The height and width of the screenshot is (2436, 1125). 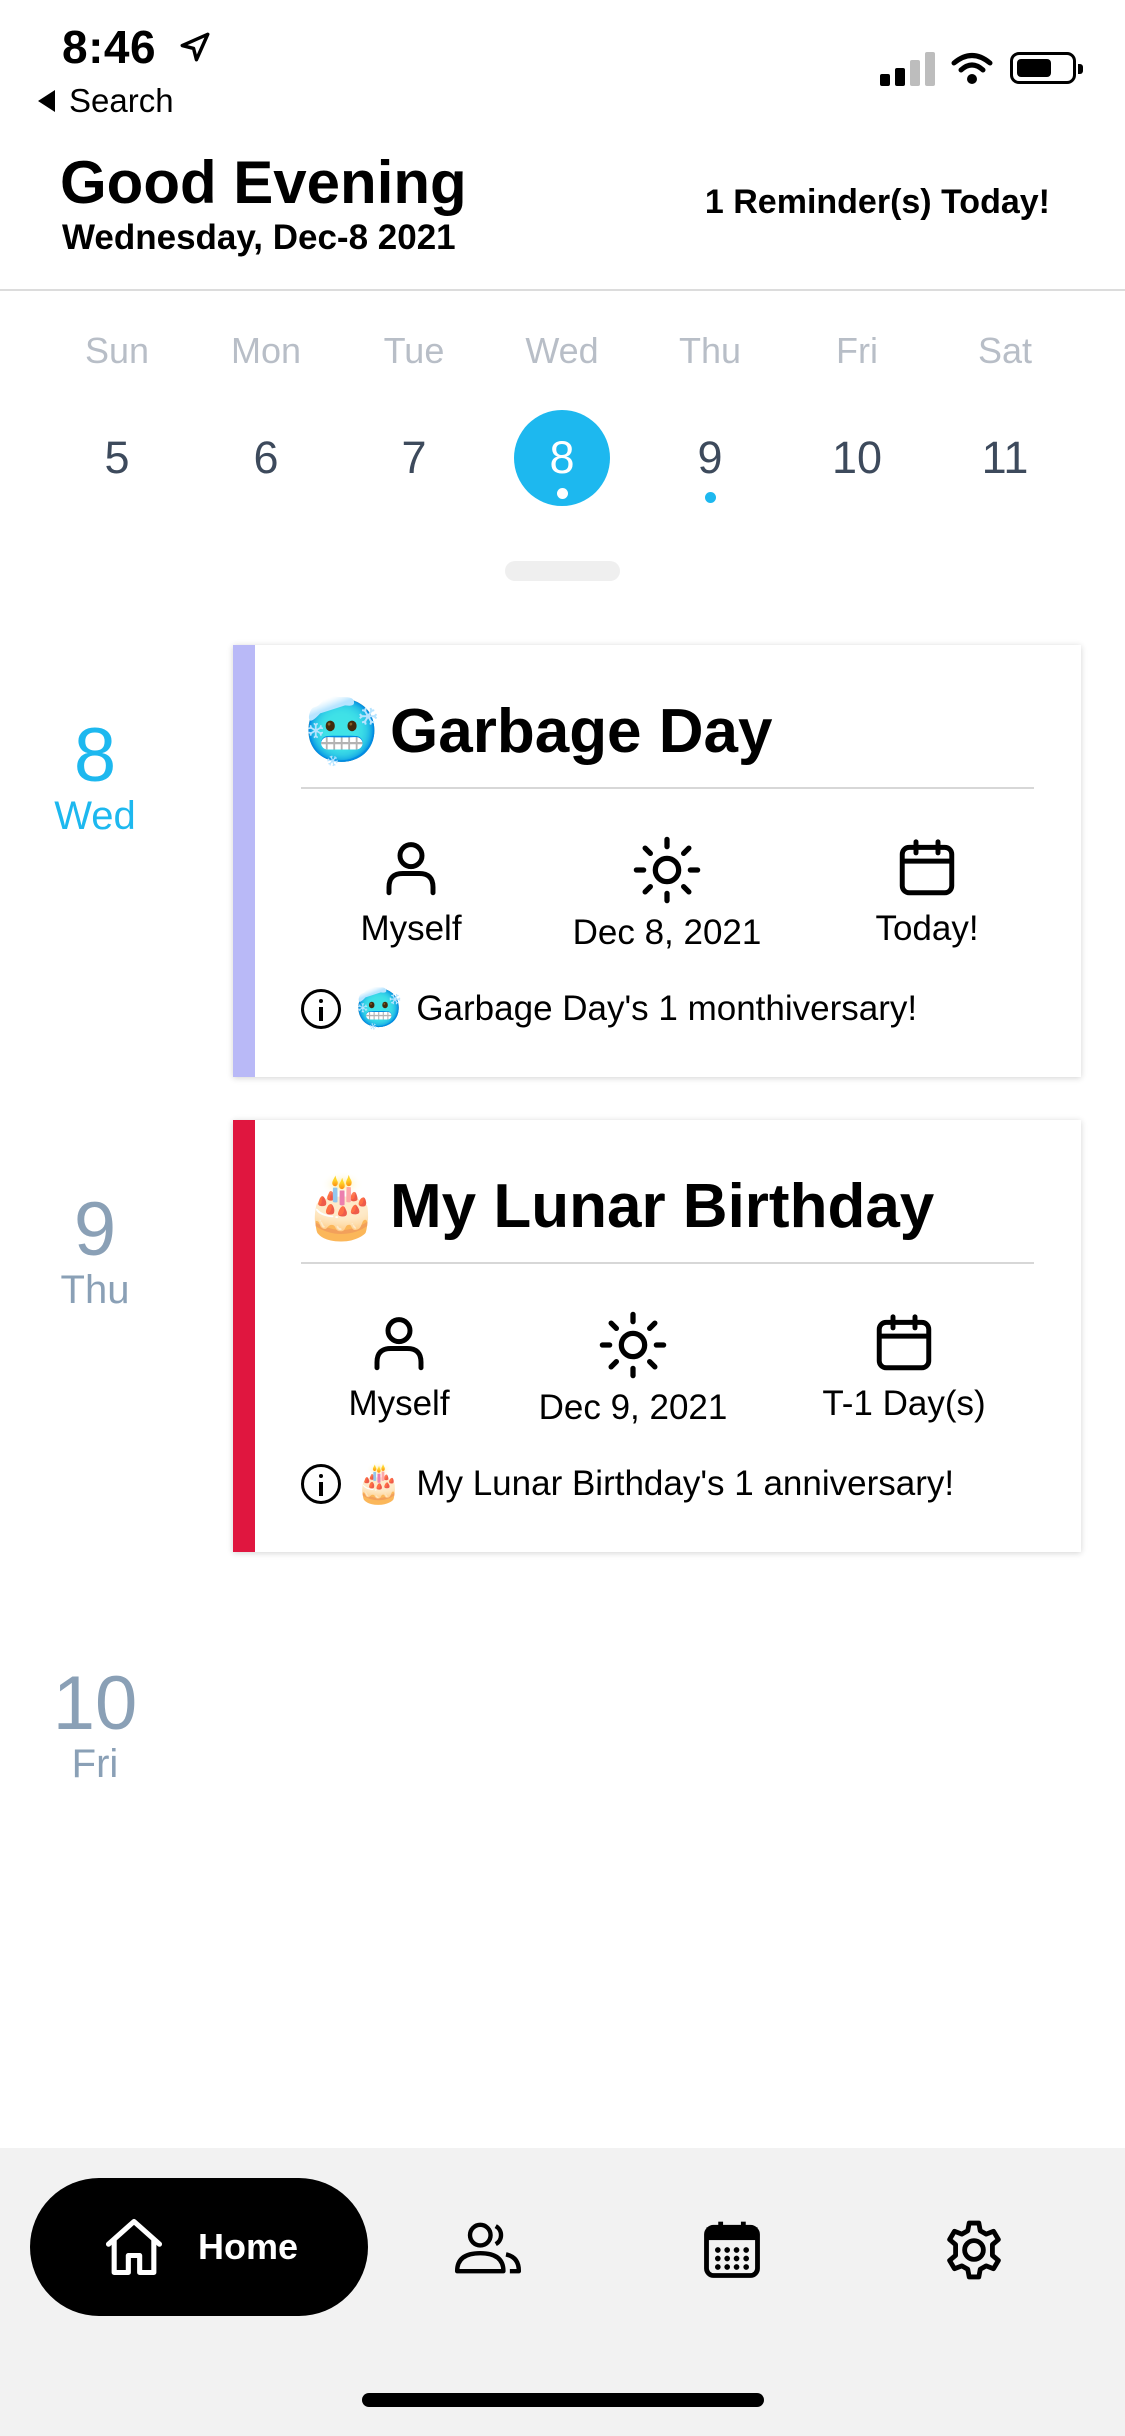 I want to click on week-day-sun: Sun 5, so click(x=117, y=406).